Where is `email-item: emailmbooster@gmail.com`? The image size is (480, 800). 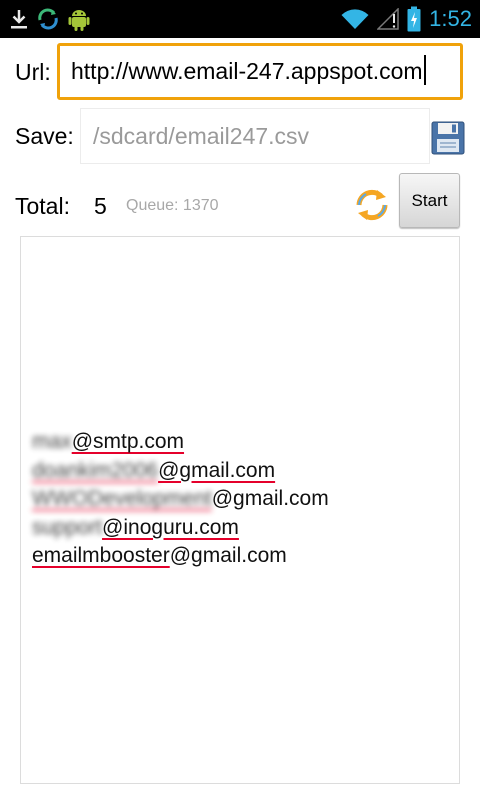
email-item: emailmbooster@gmail.com is located at coordinates (180, 556).